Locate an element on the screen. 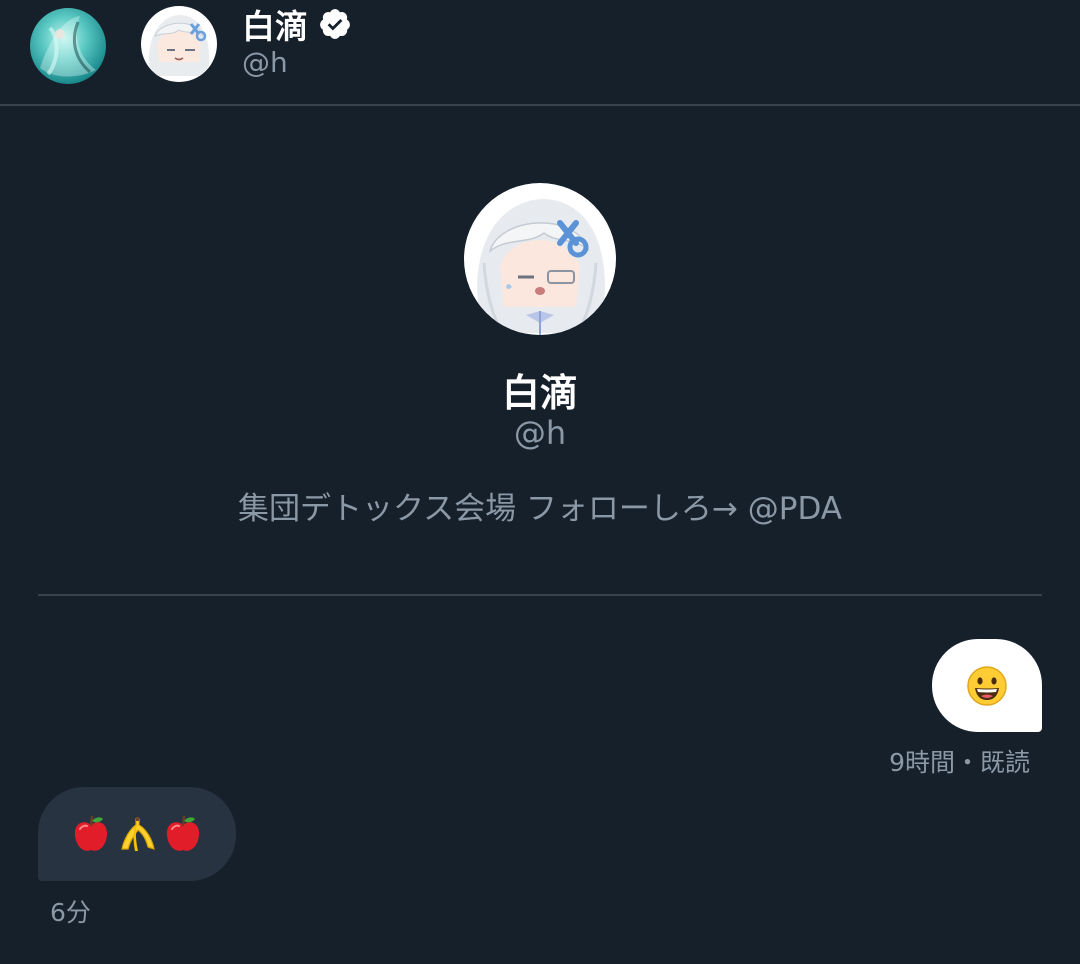  conversation-header: 白滴 @h is located at coordinates (540, 53).